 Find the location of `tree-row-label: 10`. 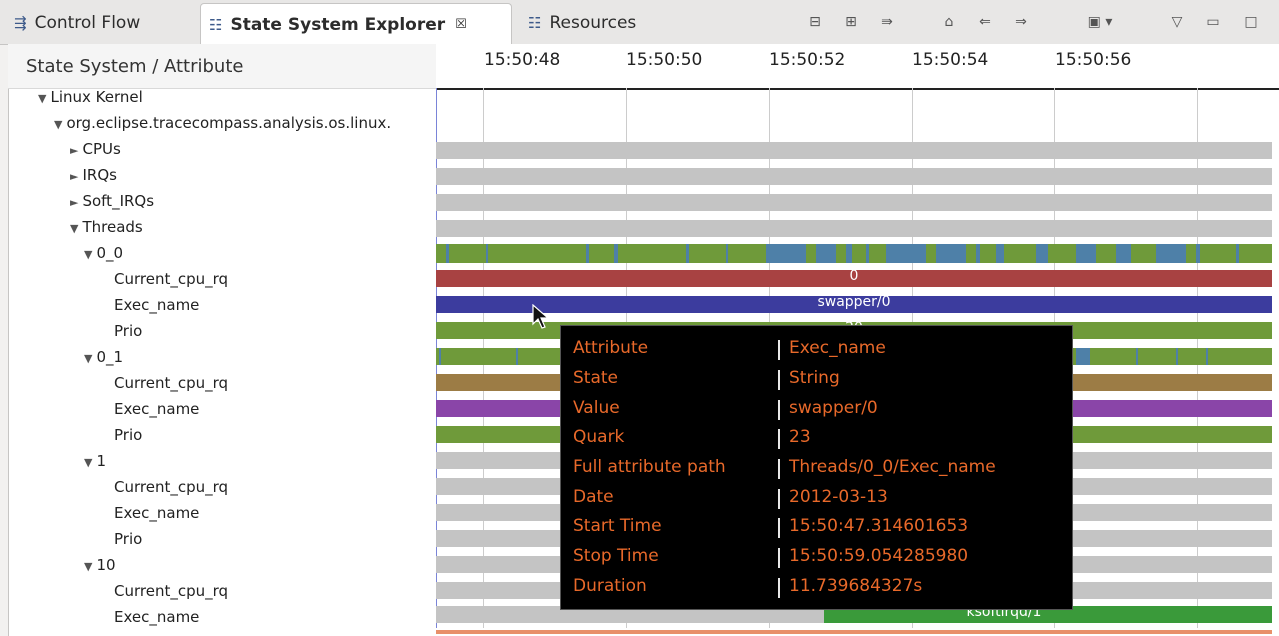

tree-row-label: 10 is located at coordinates (106, 565).